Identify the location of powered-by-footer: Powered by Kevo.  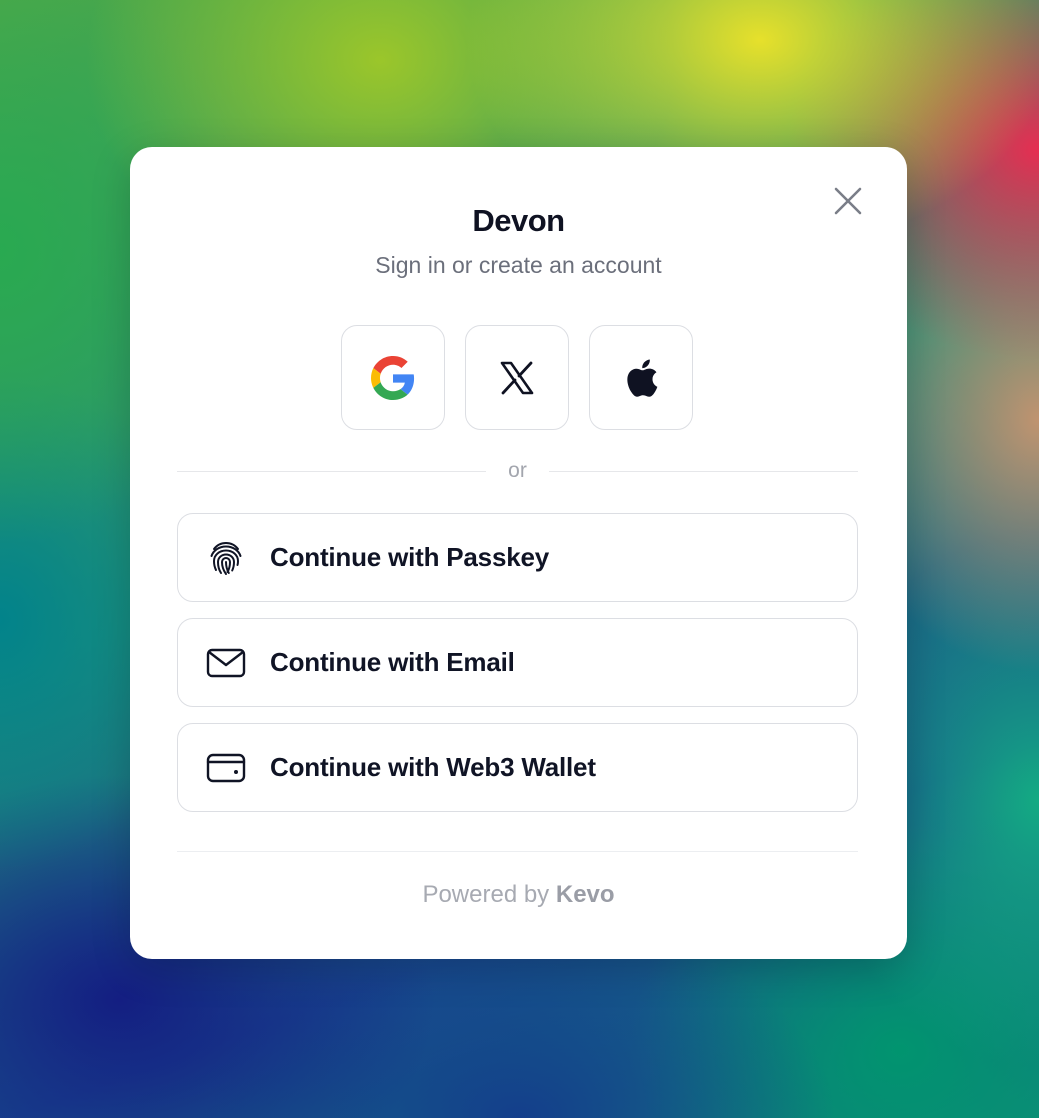
(518, 895).